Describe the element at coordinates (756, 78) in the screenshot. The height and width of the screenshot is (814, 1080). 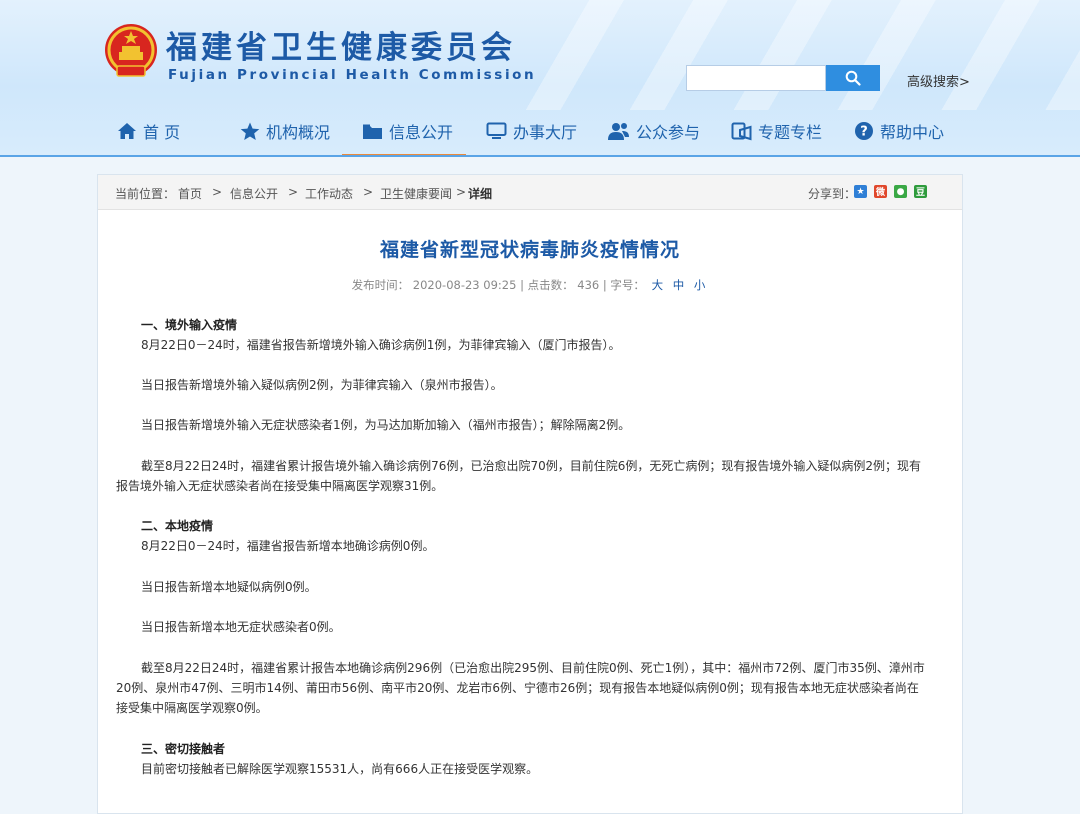
I see `search-input` at that location.